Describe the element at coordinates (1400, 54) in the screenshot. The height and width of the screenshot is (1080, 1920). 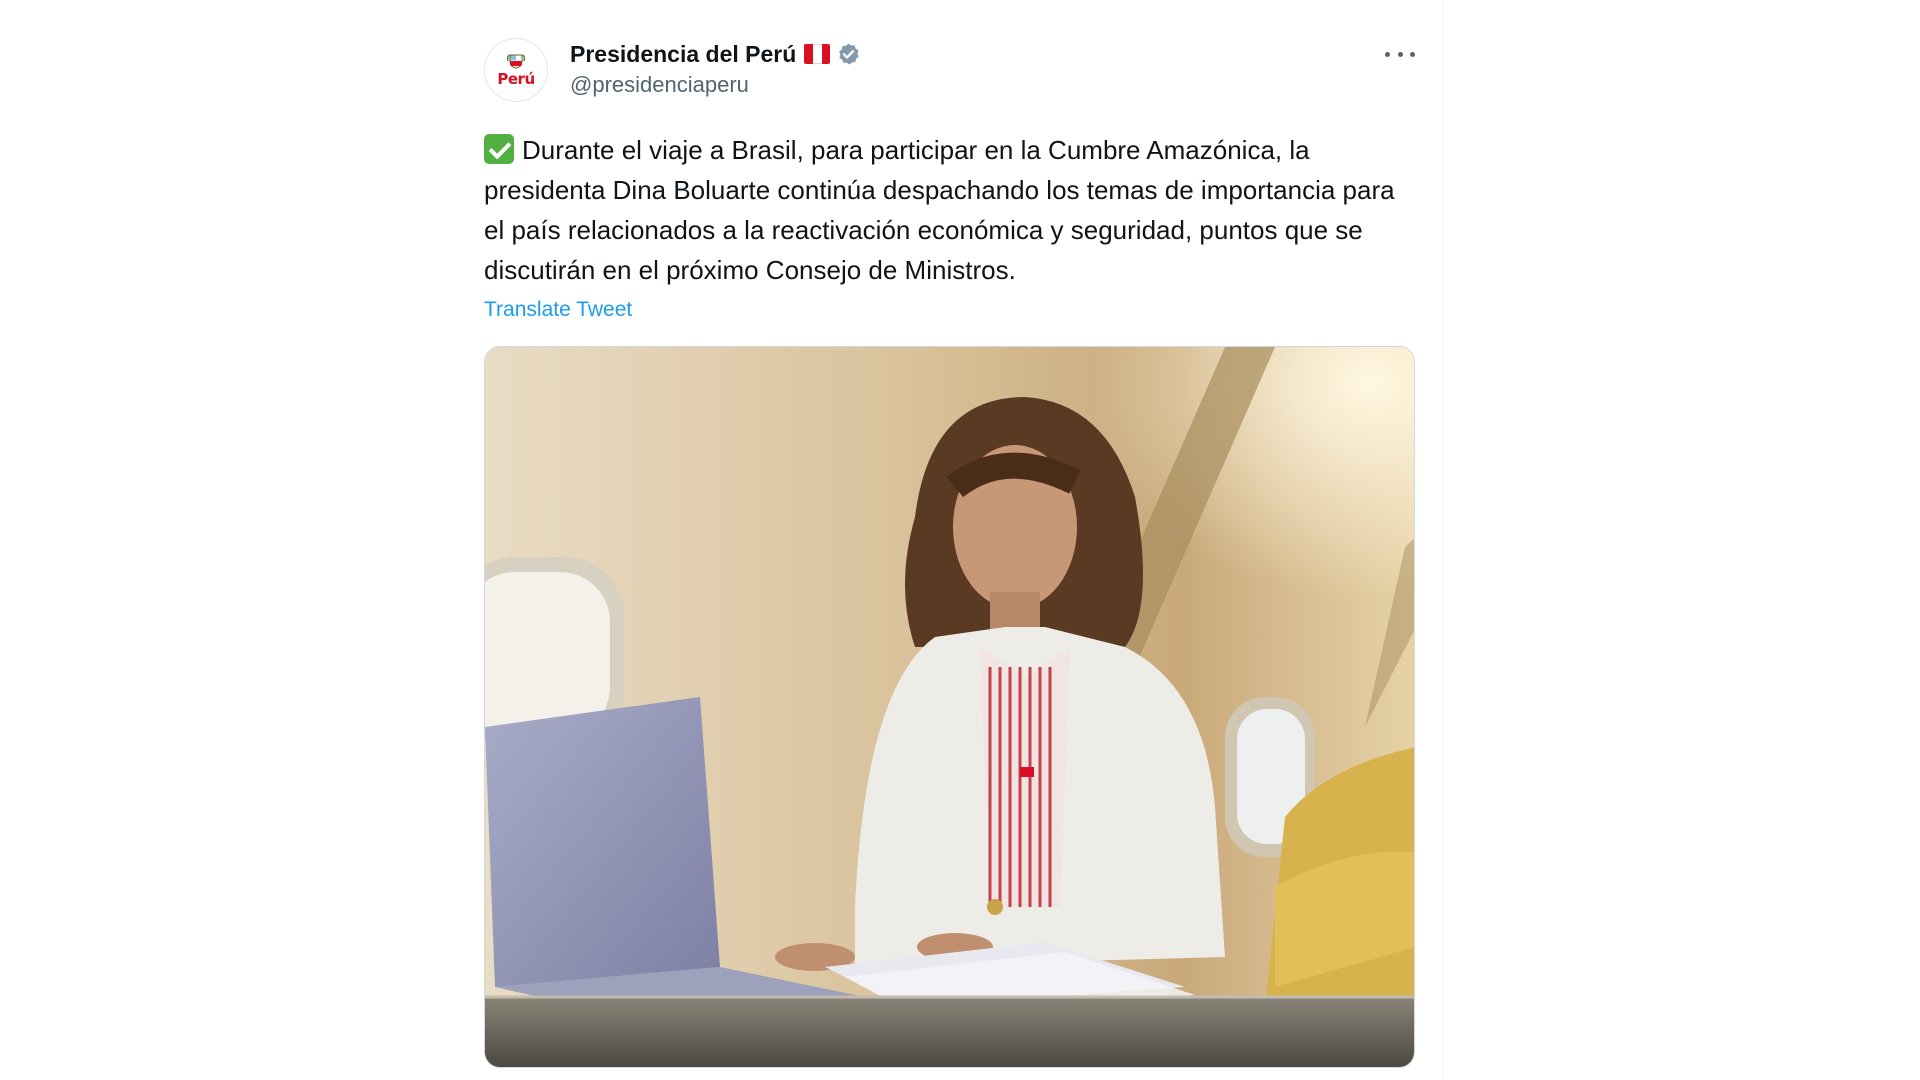
I see `more-options-icon` at that location.